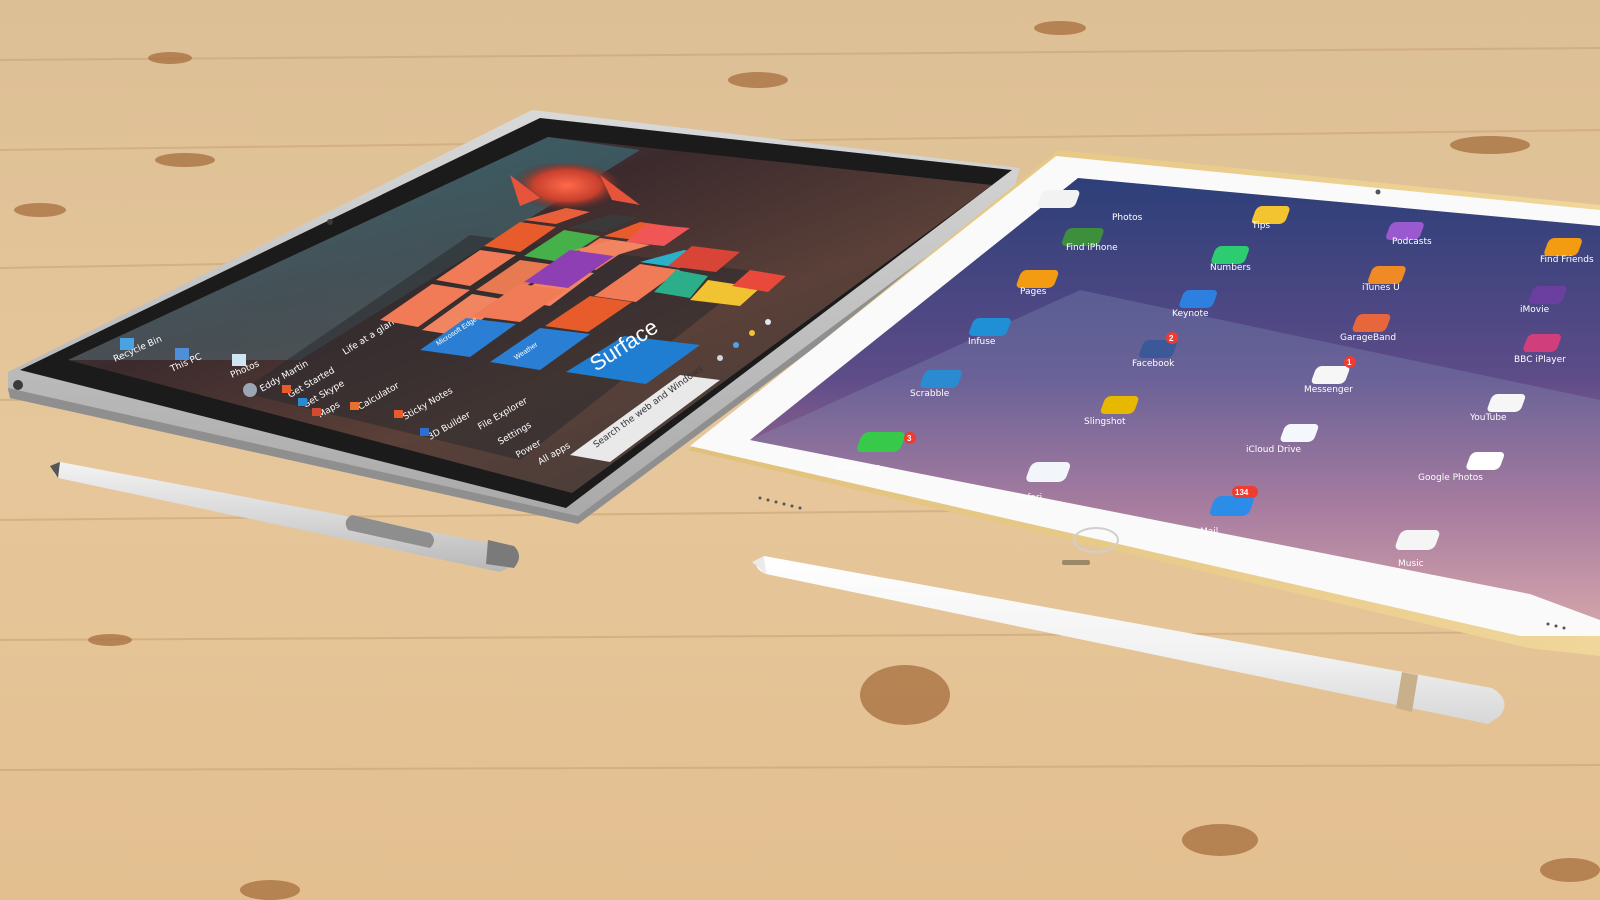 The height and width of the screenshot is (900, 1600). What do you see at coordinates (330, 222) in the screenshot?
I see `front-camera` at bounding box center [330, 222].